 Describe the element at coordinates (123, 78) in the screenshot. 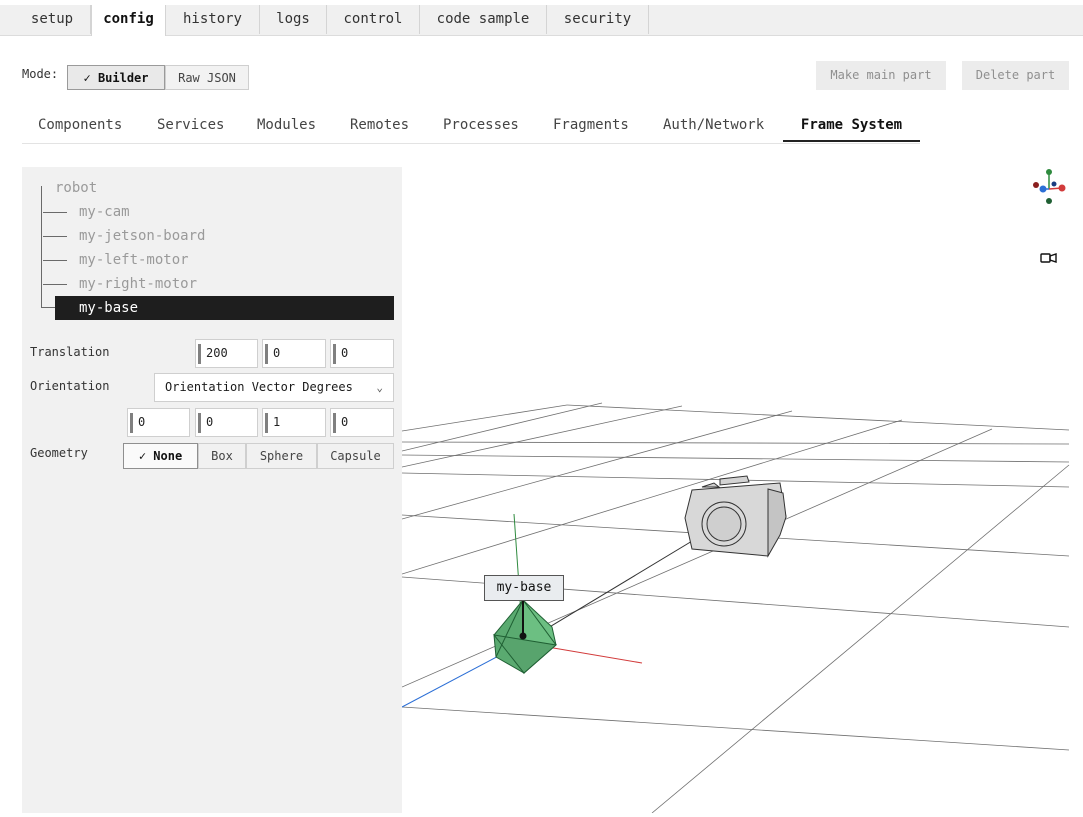

I see `builder-label: Builder` at that location.